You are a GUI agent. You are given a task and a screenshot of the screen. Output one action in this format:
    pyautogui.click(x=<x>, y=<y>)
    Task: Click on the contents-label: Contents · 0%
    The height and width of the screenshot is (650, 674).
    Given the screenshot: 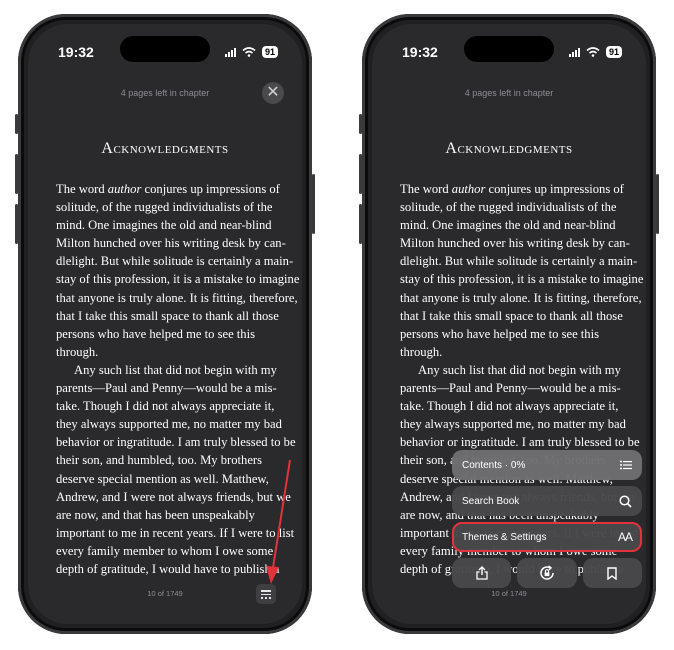 What is the action you would take?
    pyautogui.click(x=494, y=465)
    